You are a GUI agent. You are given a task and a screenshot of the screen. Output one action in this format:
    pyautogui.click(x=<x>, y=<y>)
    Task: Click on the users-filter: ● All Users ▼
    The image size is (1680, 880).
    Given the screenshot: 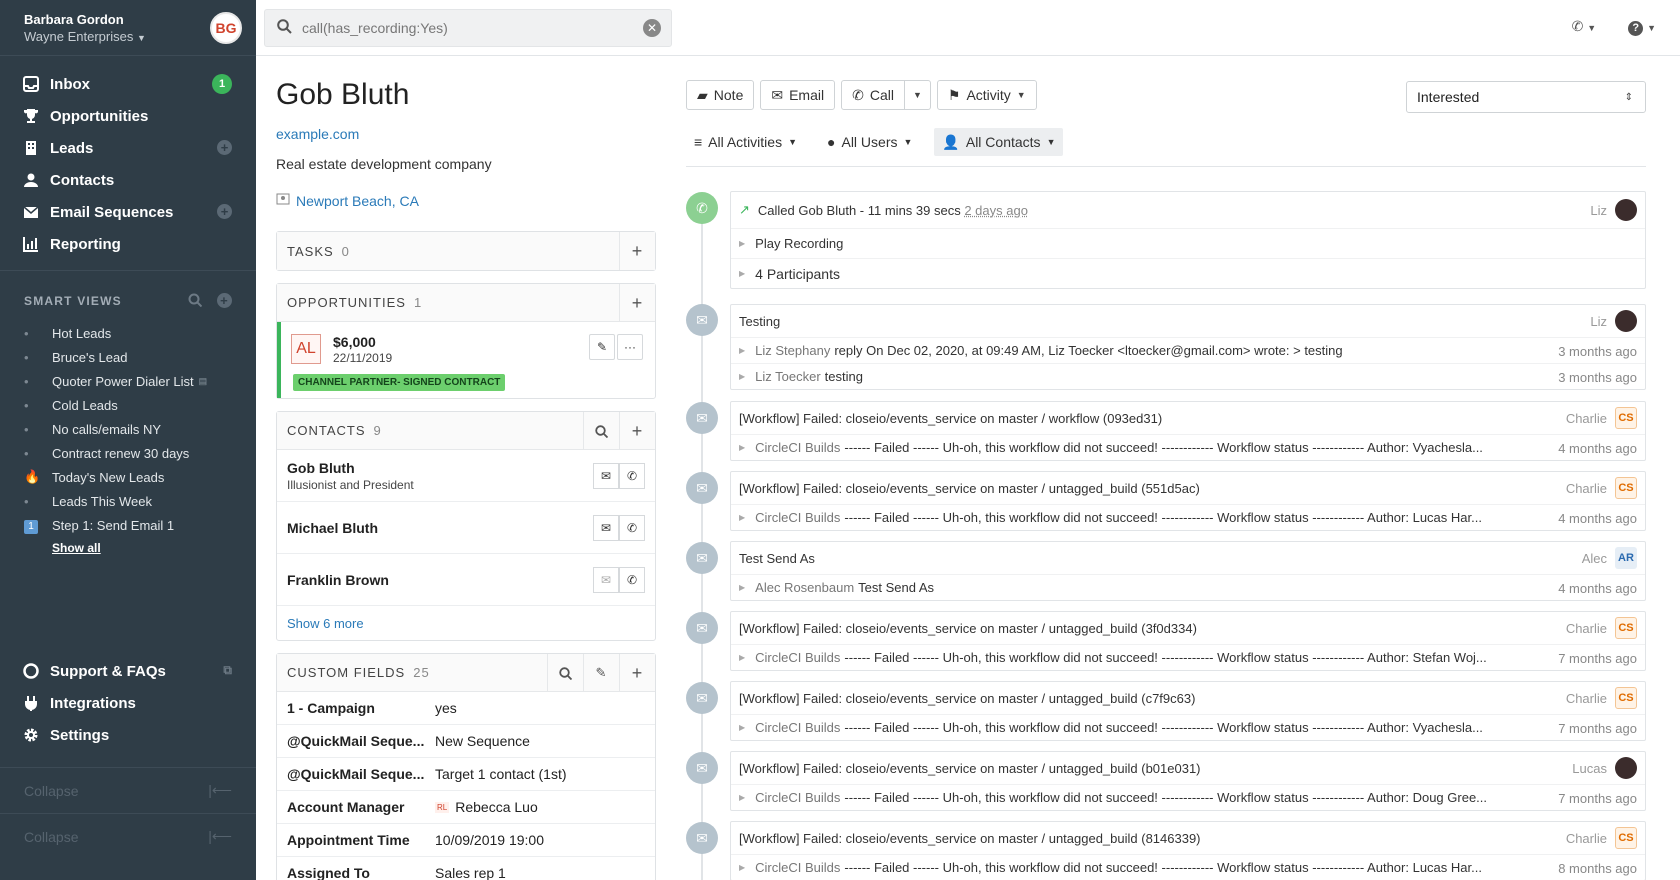 What is the action you would take?
    pyautogui.click(x=869, y=142)
    